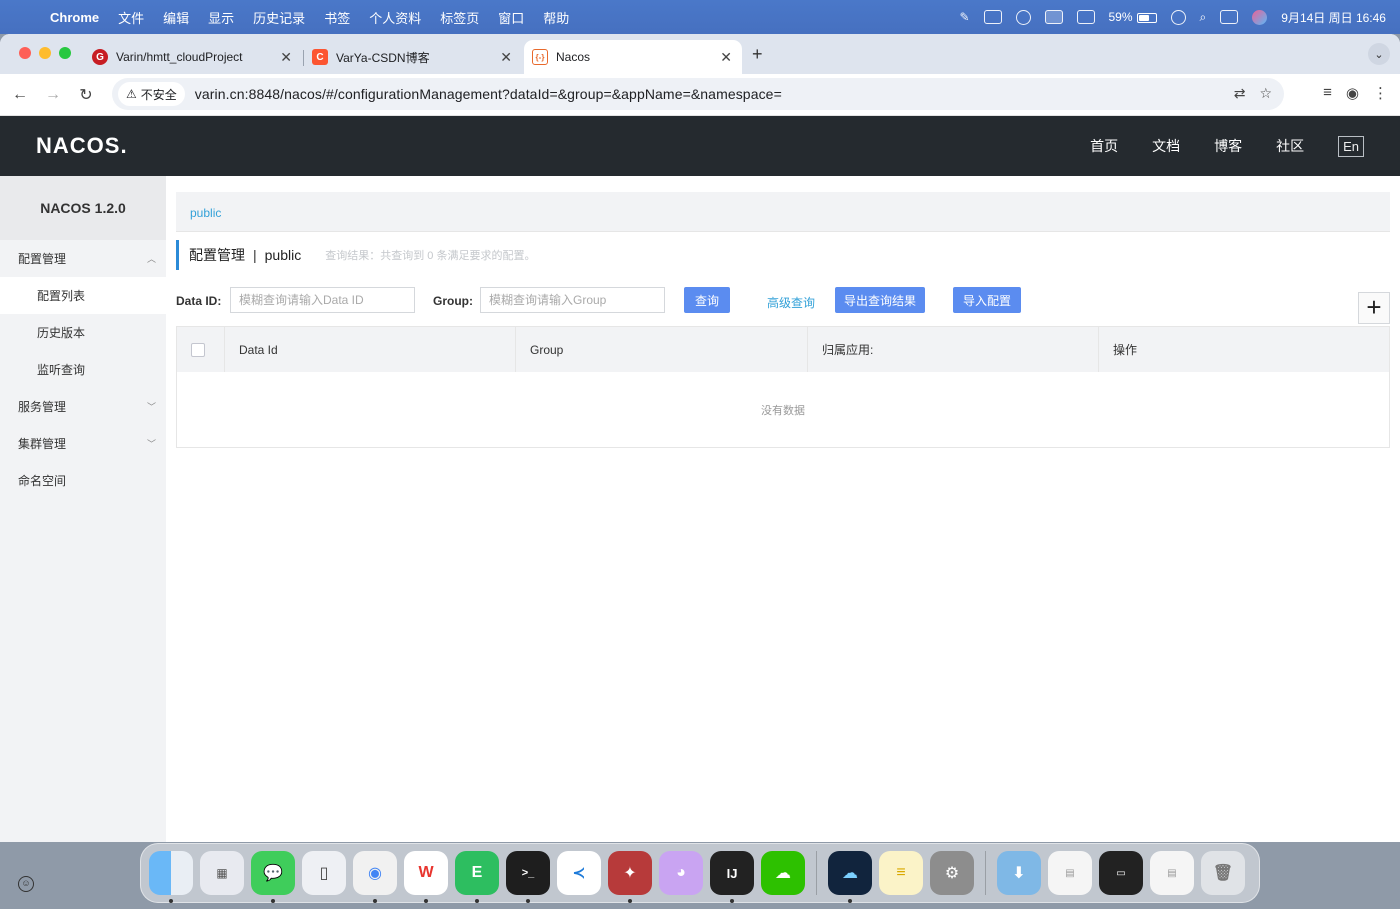  What do you see at coordinates (217, 255) in the screenshot?
I see `page-title: 配置管理` at bounding box center [217, 255].